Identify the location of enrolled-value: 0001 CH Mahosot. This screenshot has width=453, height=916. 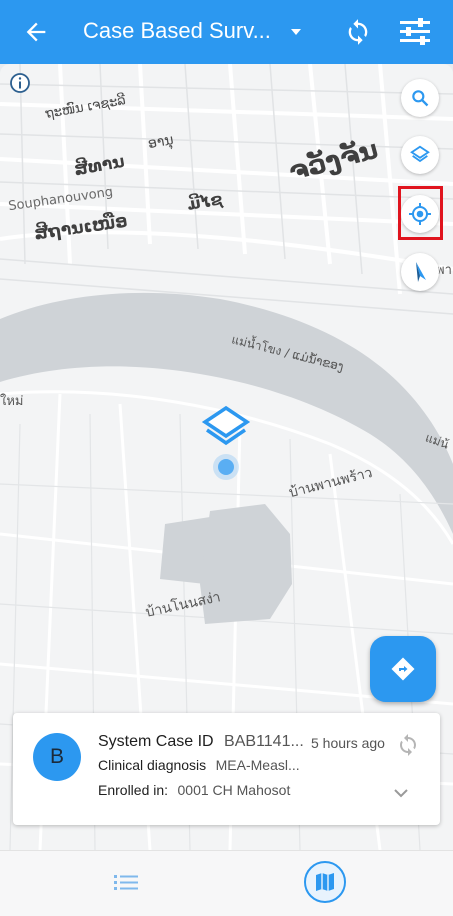
(234, 790).